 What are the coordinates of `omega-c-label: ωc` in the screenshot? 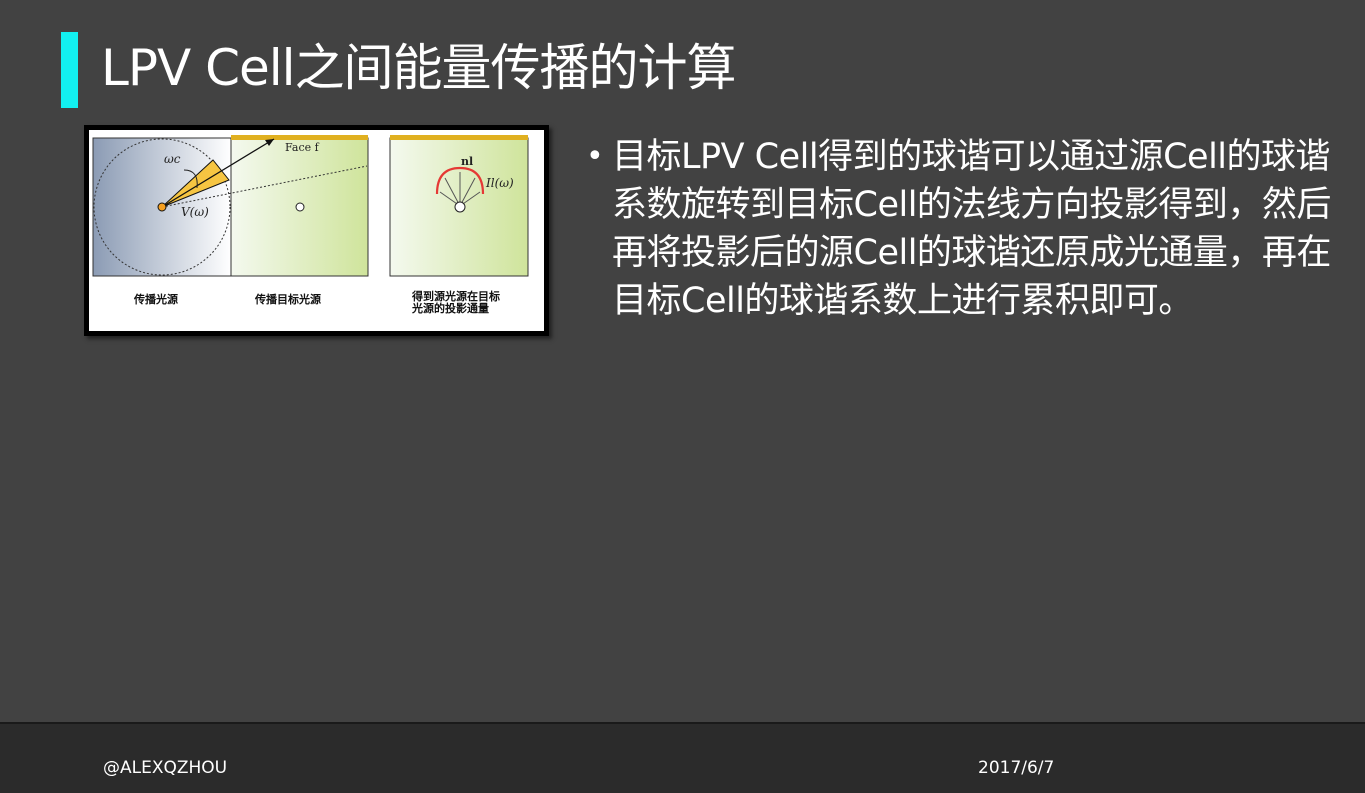 It's located at (172, 159).